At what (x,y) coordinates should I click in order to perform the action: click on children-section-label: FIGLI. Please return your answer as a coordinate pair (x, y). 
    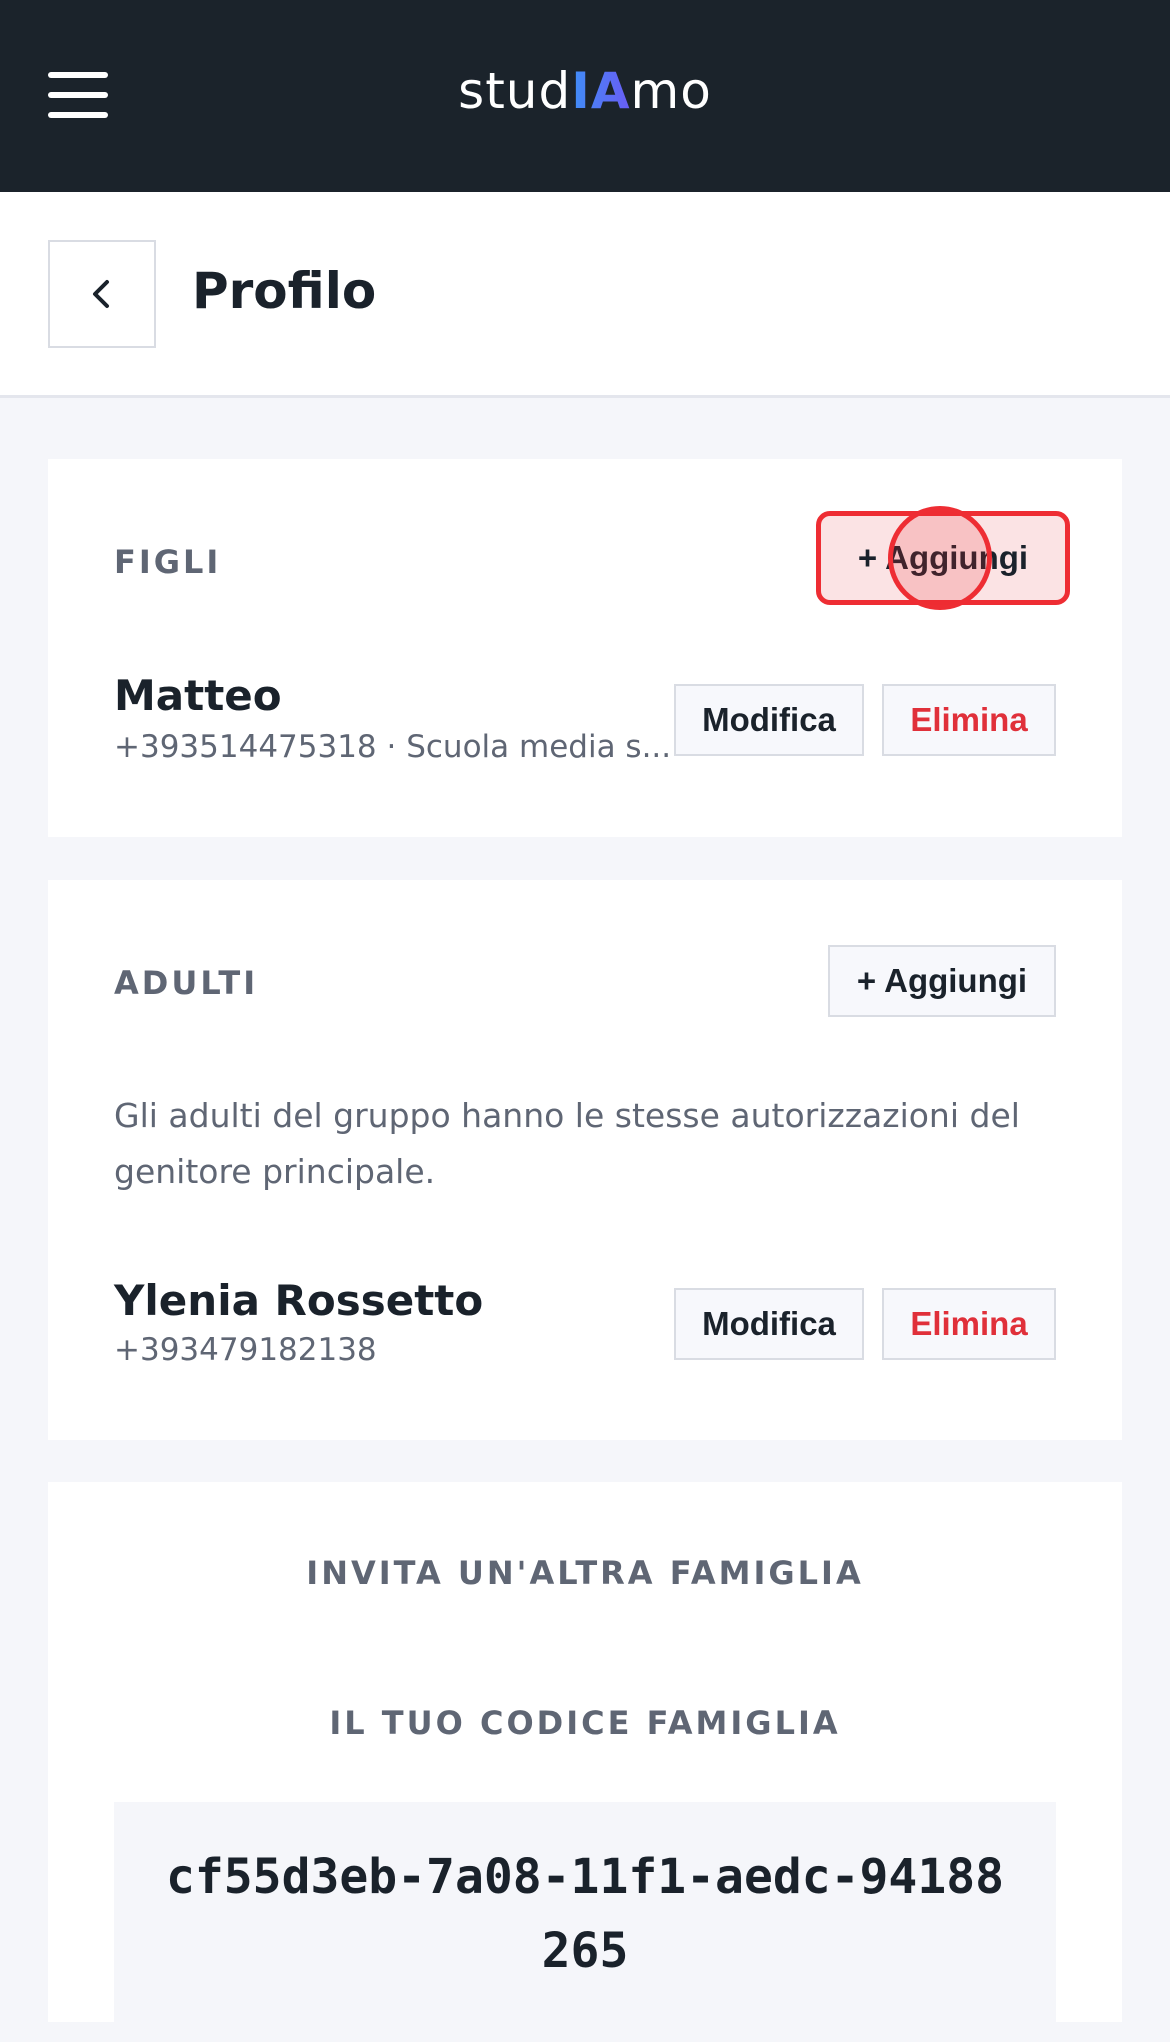
    Looking at the image, I should click on (168, 562).